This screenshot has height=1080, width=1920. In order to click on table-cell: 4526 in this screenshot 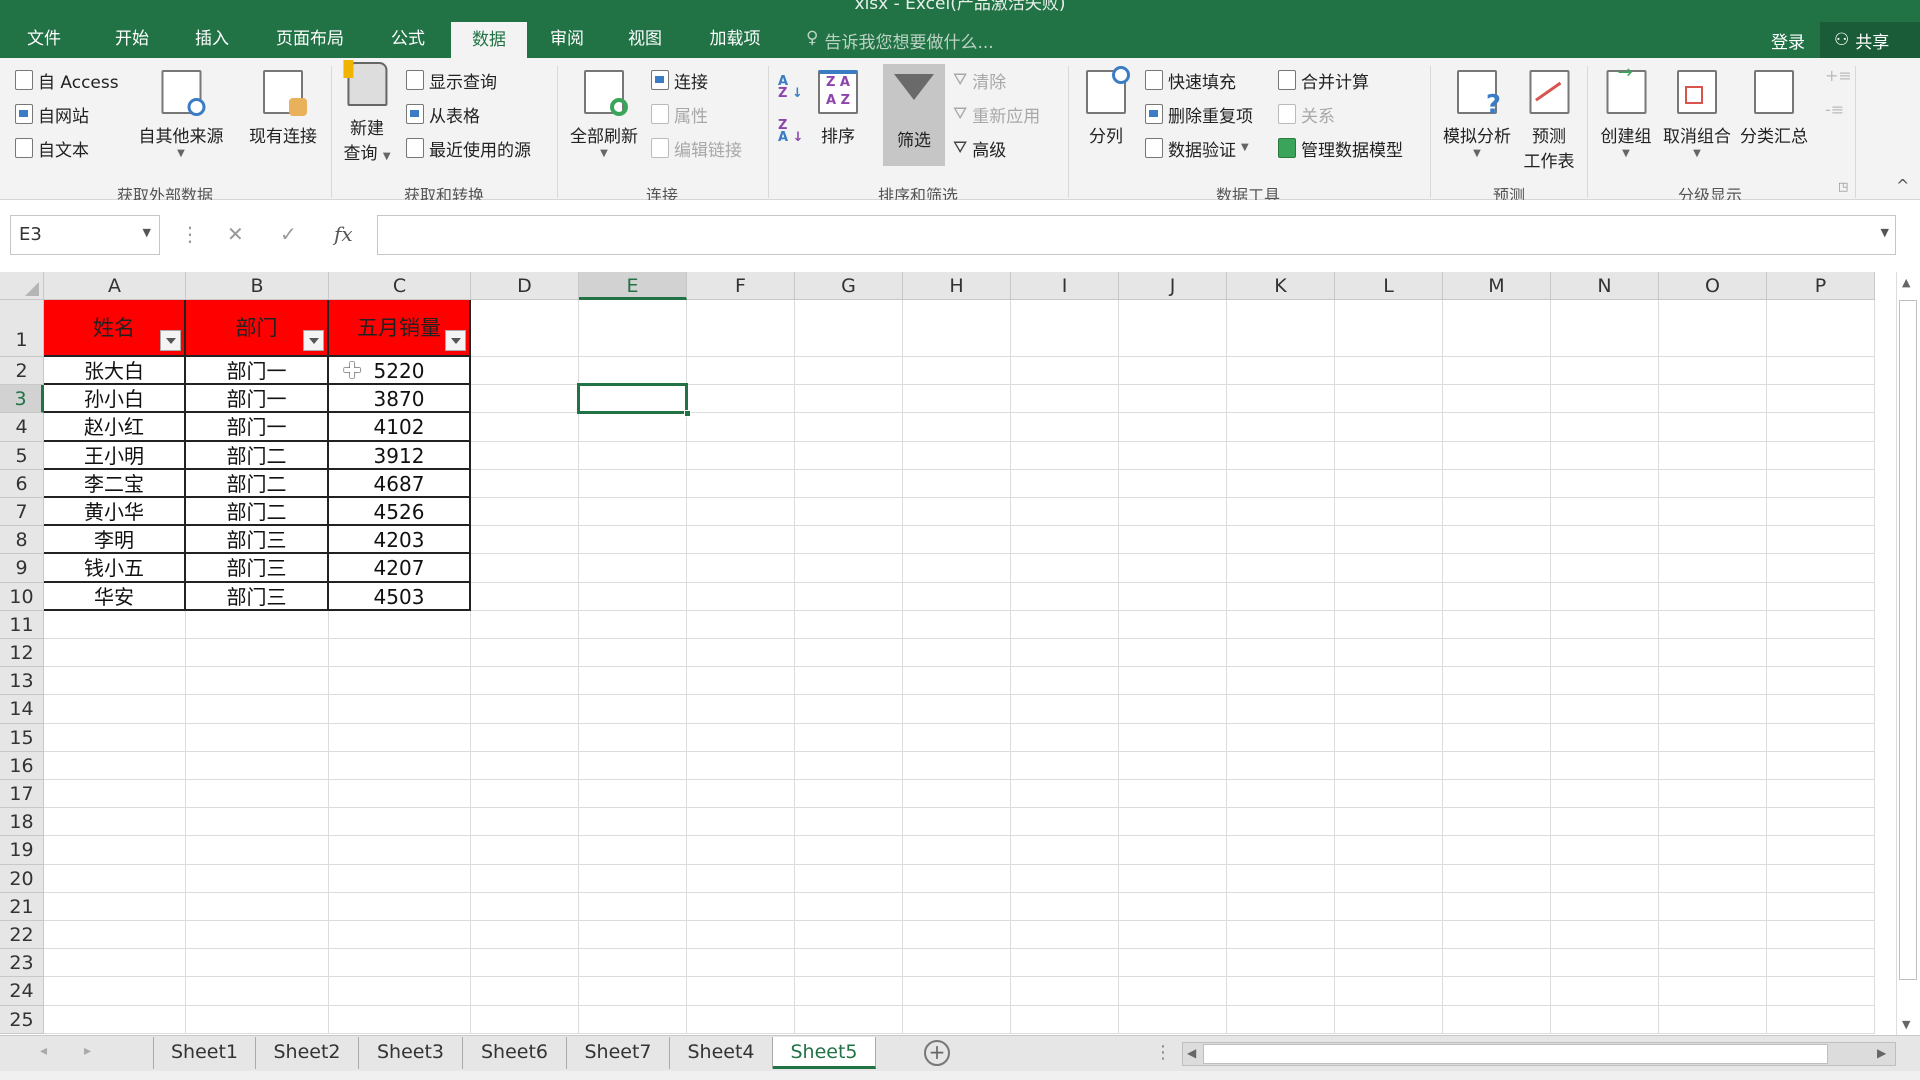, I will do `click(400, 512)`.